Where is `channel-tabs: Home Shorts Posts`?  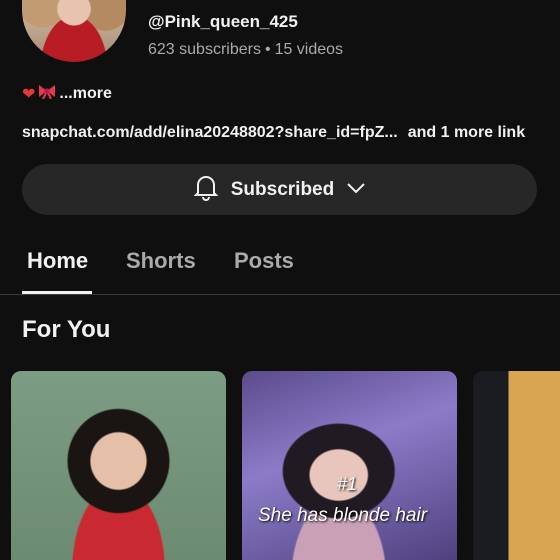 channel-tabs: Home Shorts Posts is located at coordinates (280, 267).